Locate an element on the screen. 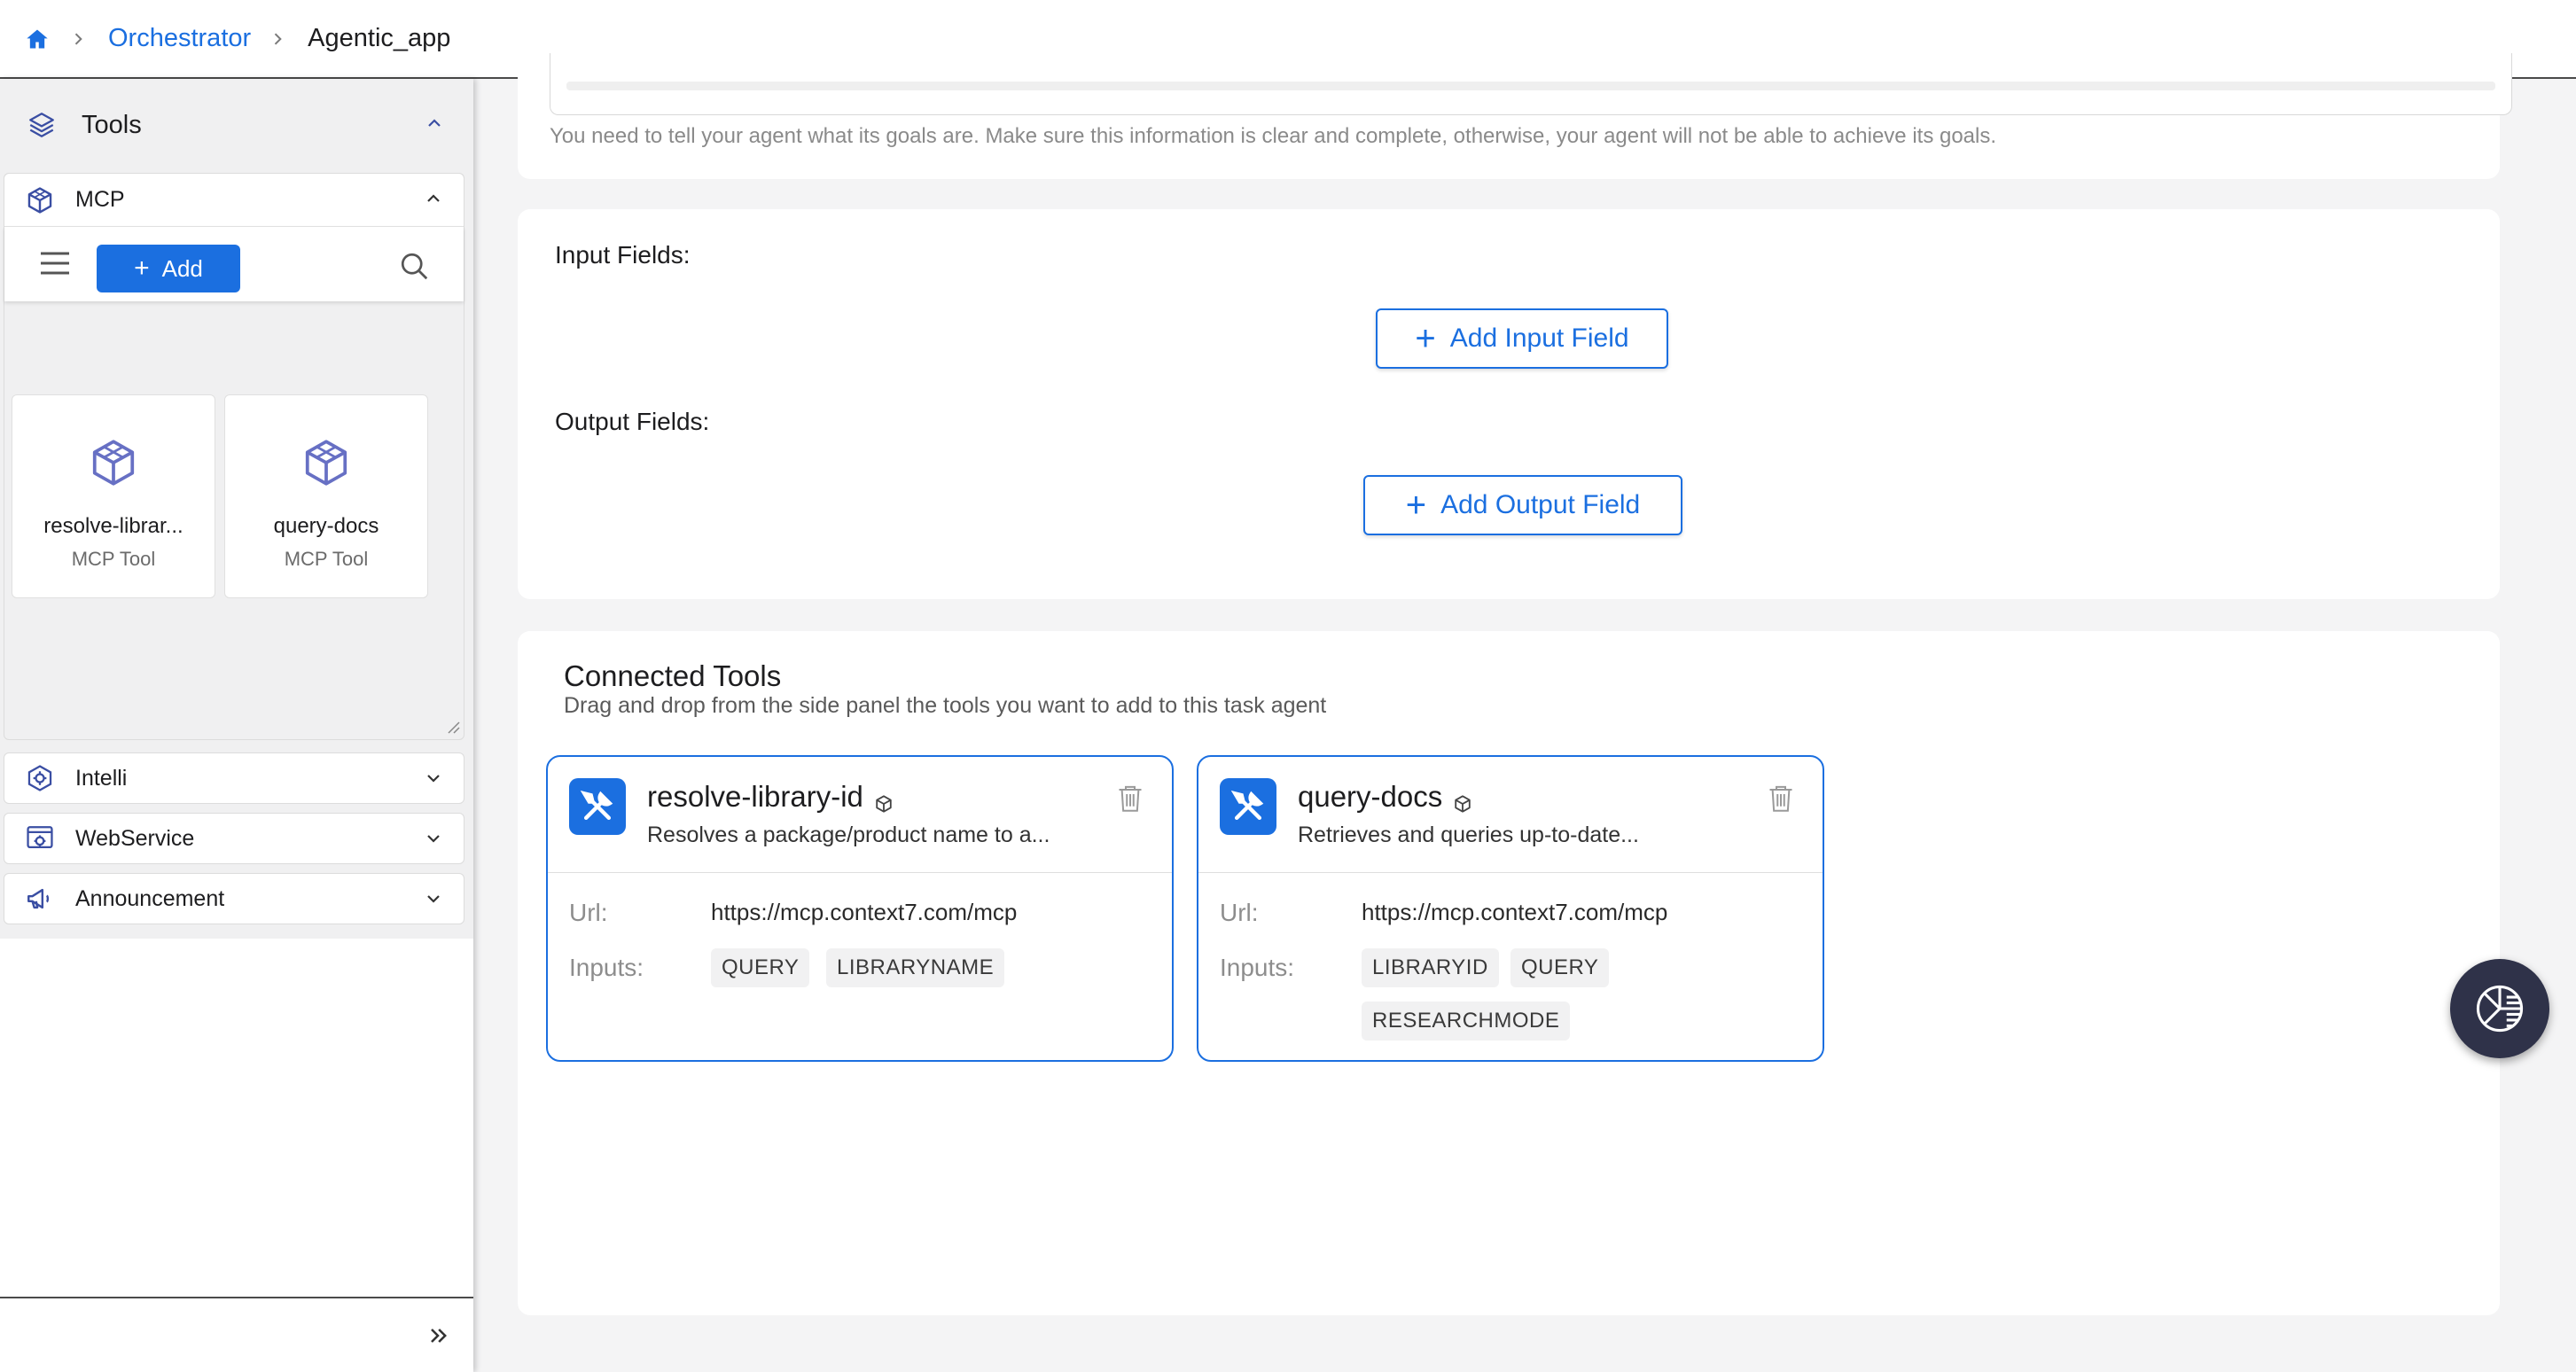  input-fields-label: Input Fields: is located at coordinates (623, 255).